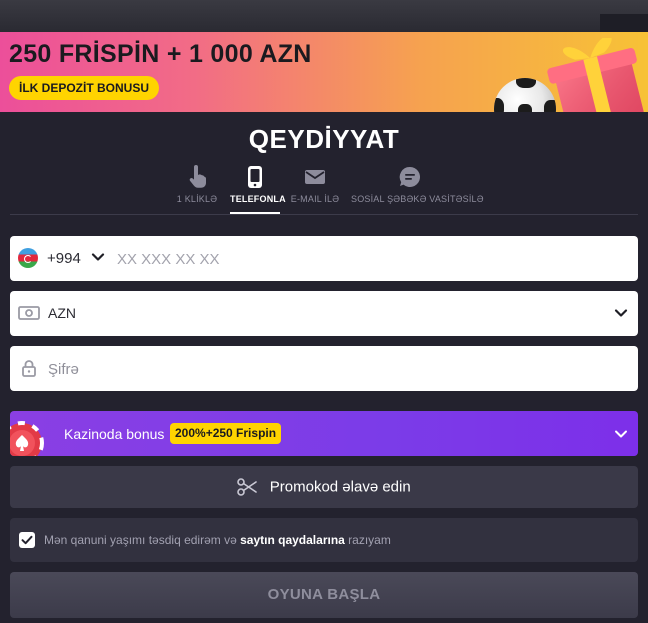 The width and height of the screenshot is (648, 623). Describe the element at coordinates (29, 313) in the screenshot. I see `banknote-icon` at that location.